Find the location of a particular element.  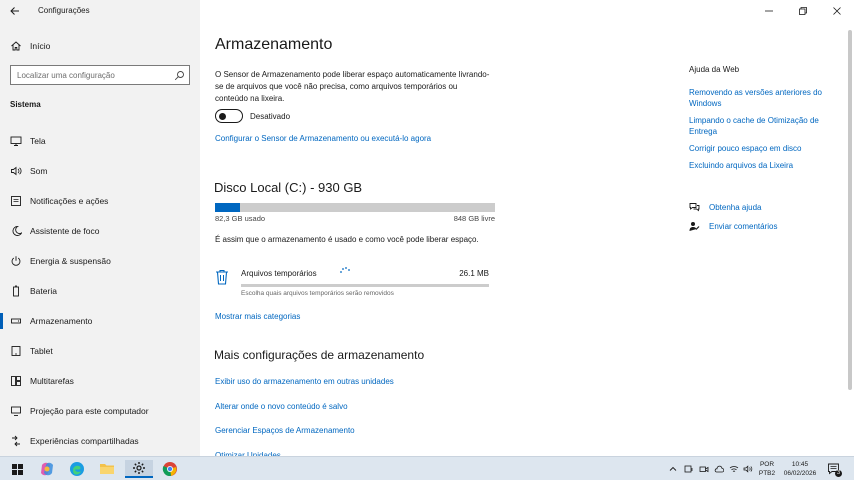

show-more-categories-link: Mostrar mais categorias is located at coordinates (257, 316).